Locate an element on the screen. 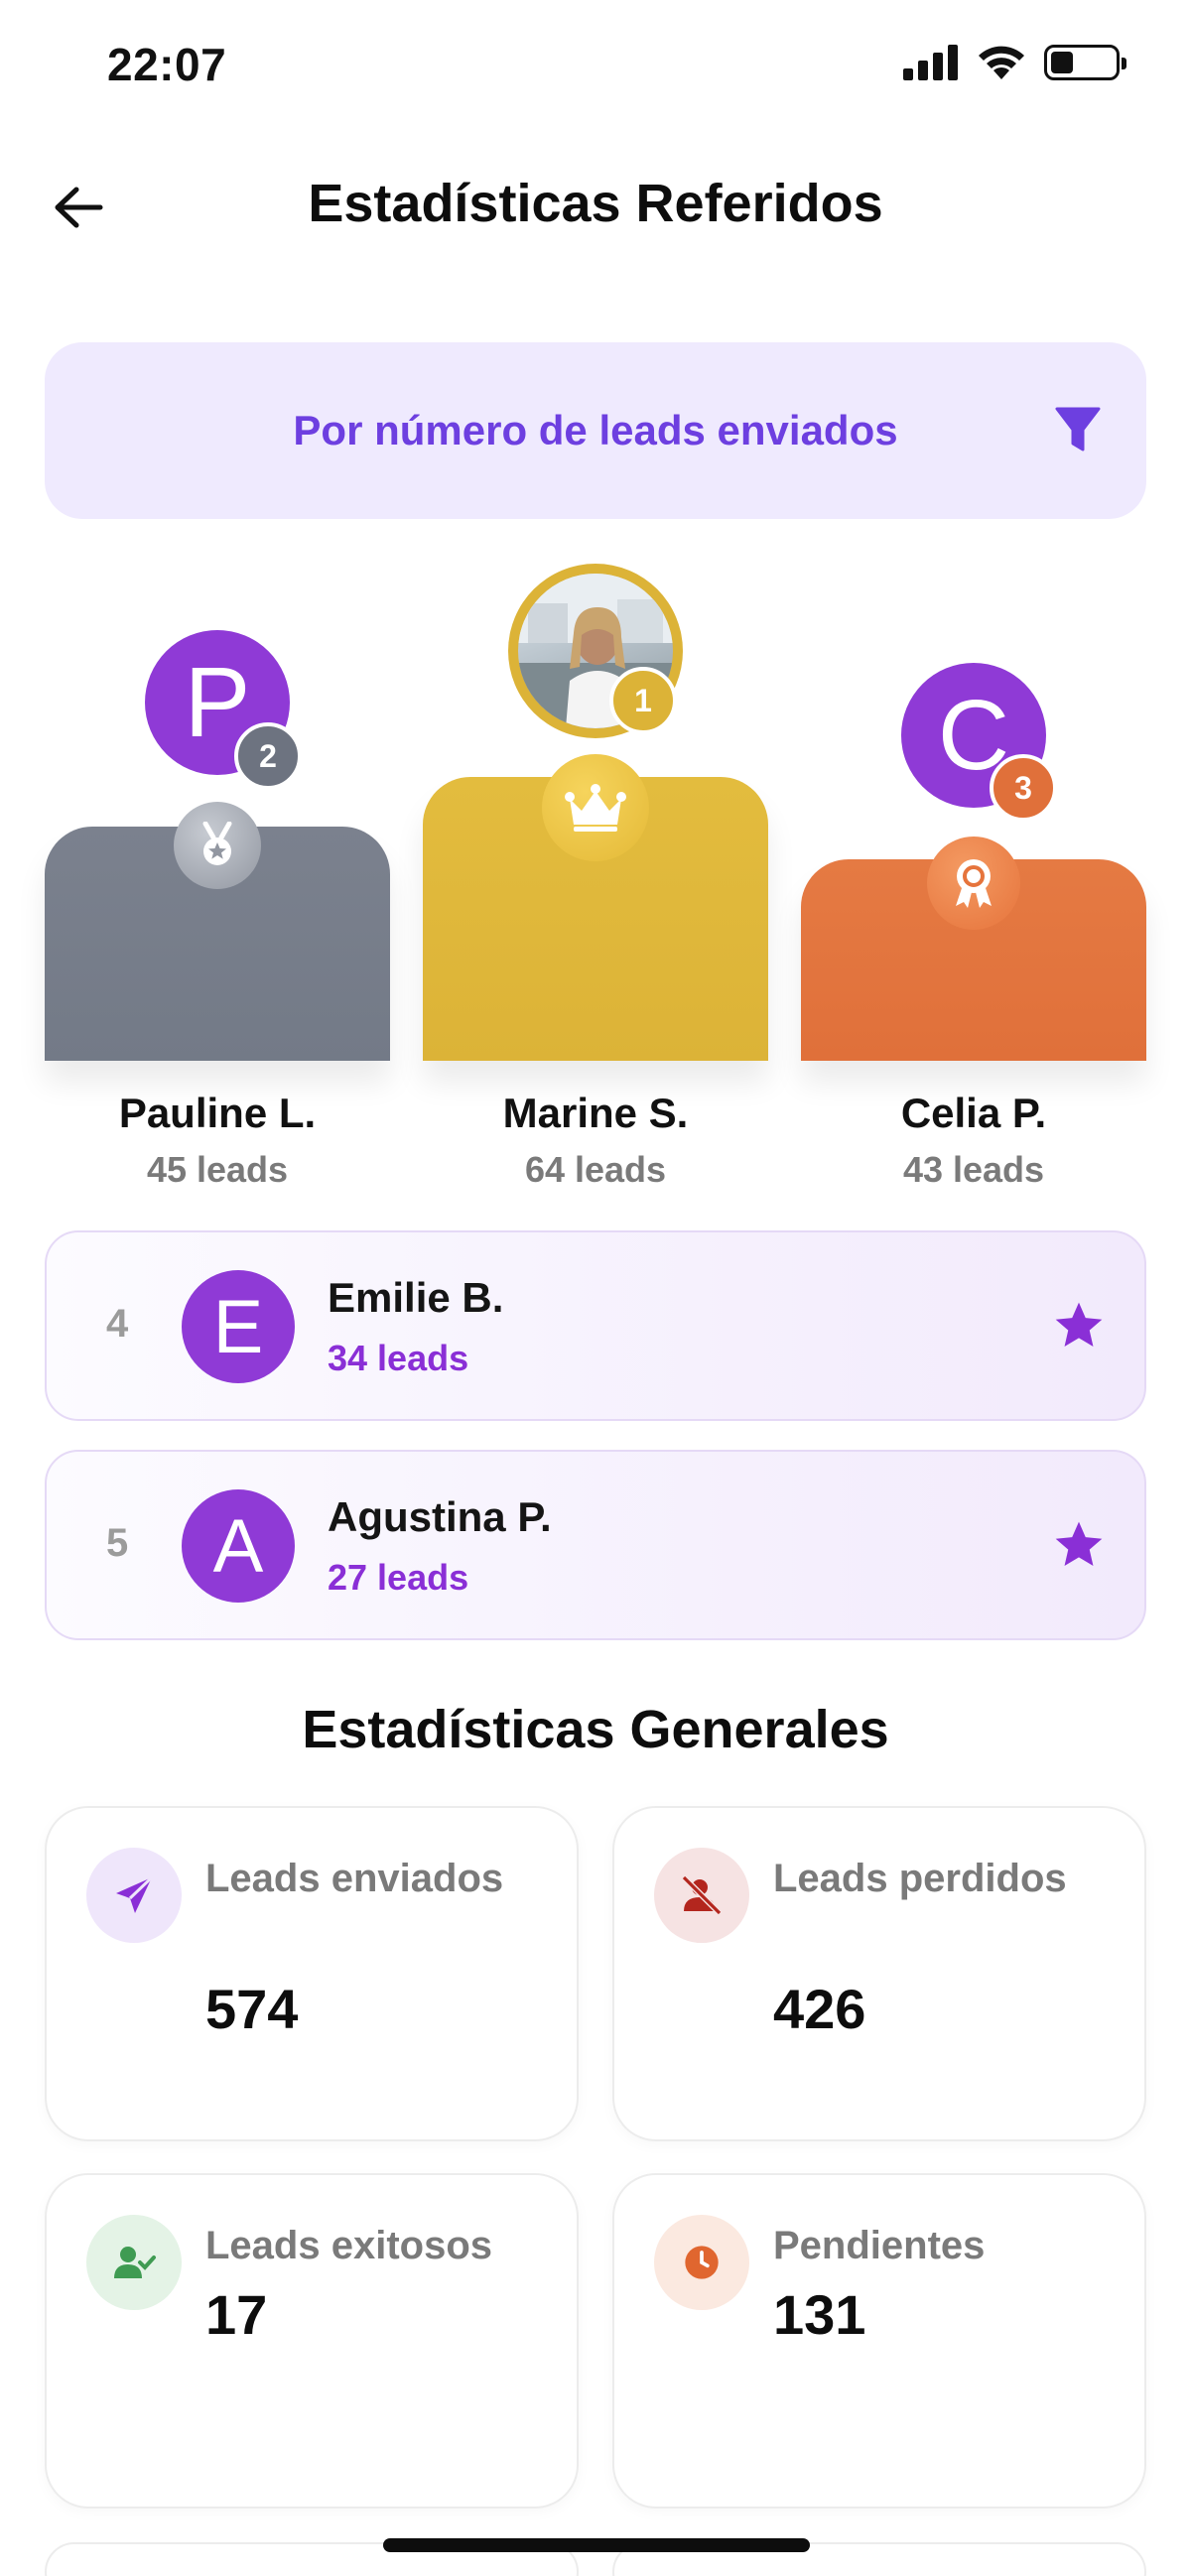 This screenshot has width=1191, height=2576. page-title: Estadísticas Referidos is located at coordinates (595, 204).